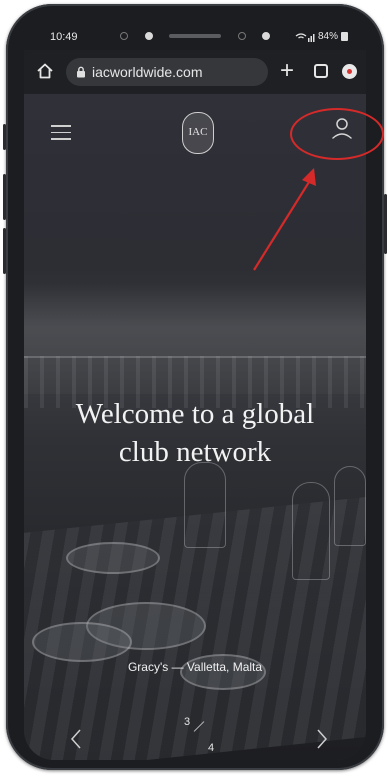  What do you see at coordinates (344, 36) in the screenshot?
I see `battery-icon` at bounding box center [344, 36].